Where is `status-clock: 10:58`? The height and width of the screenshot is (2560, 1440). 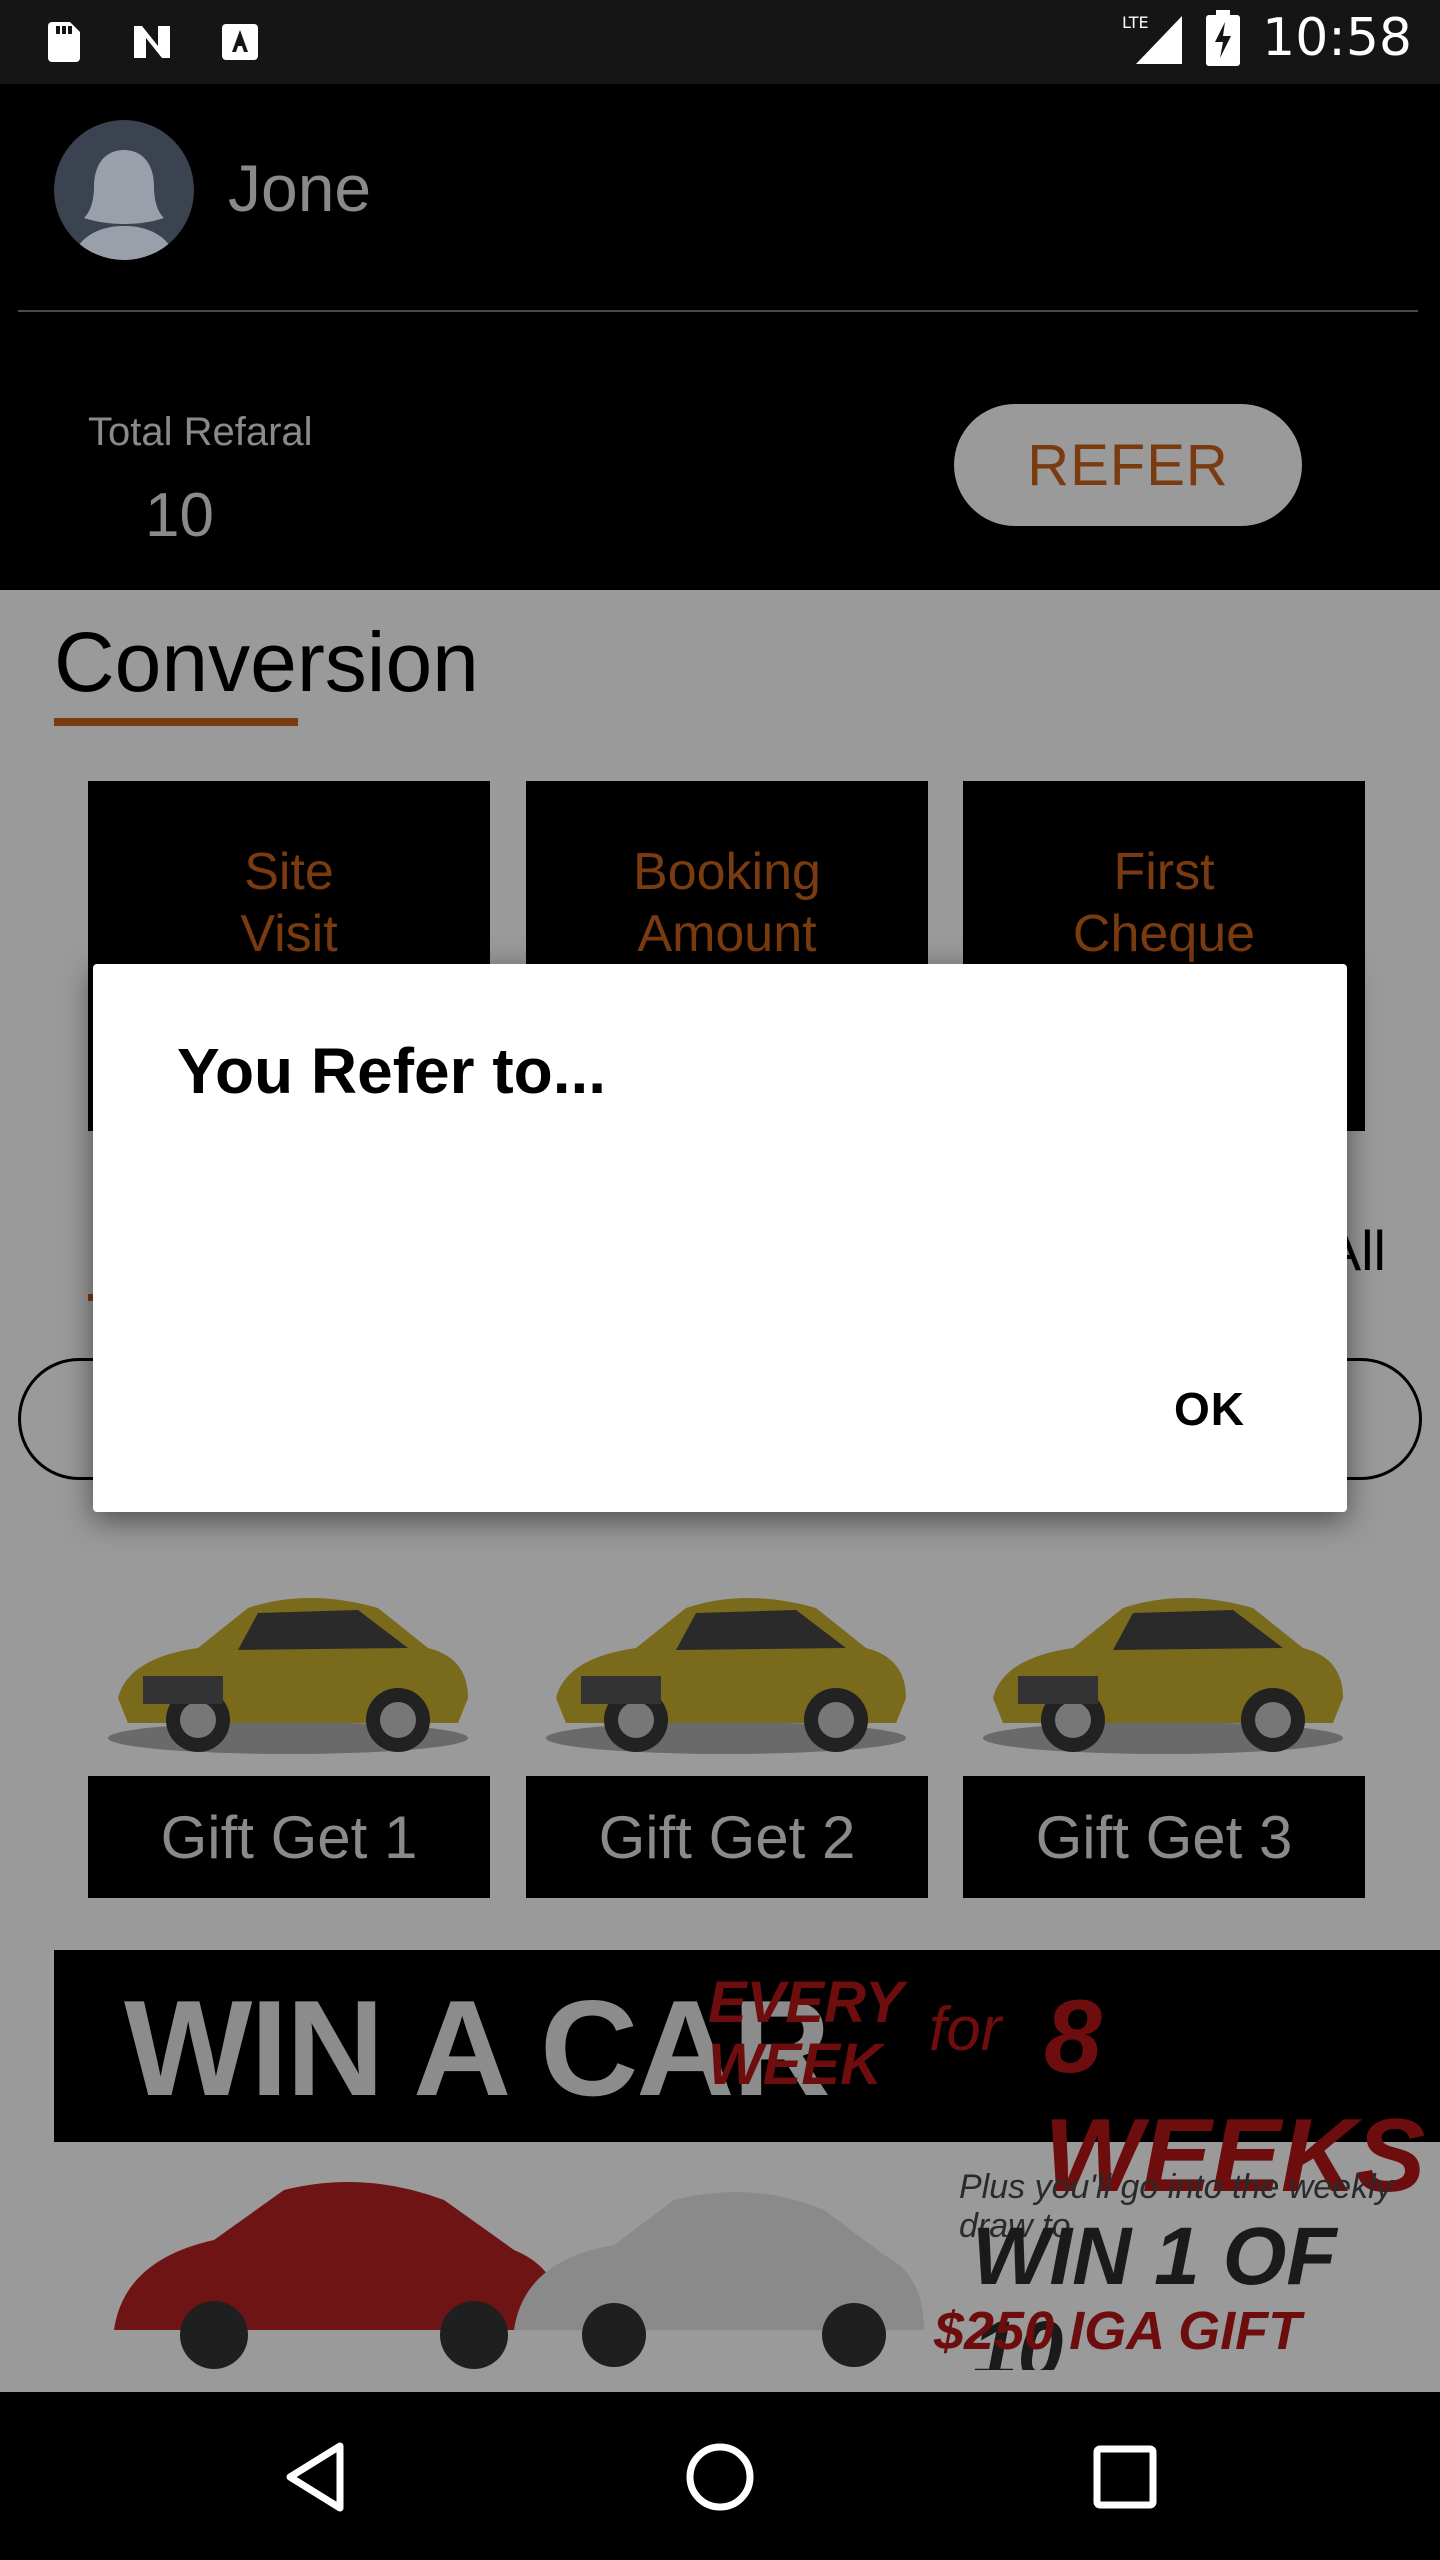 status-clock: 10:58 is located at coordinates (1337, 38).